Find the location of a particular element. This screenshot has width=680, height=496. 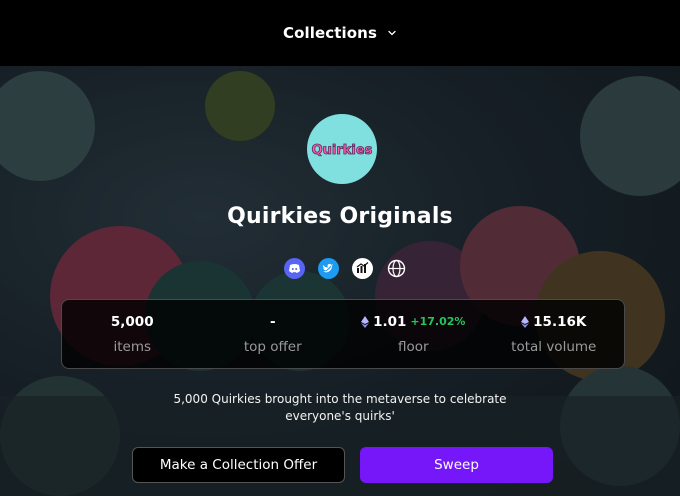

top-offer-value: - is located at coordinates (272, 321).